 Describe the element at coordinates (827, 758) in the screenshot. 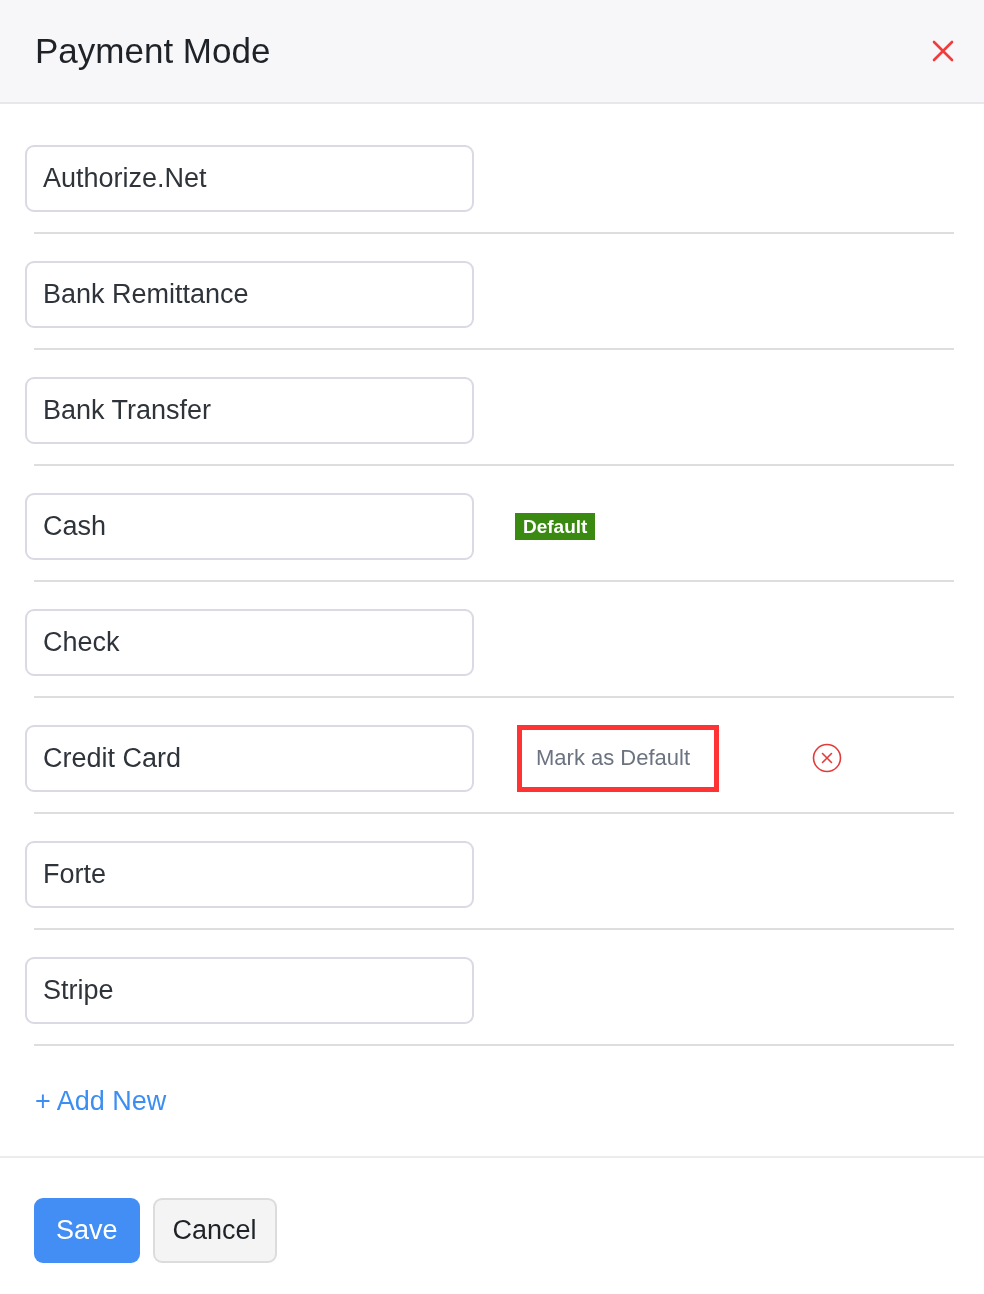

I see `delete-icon` at that location.